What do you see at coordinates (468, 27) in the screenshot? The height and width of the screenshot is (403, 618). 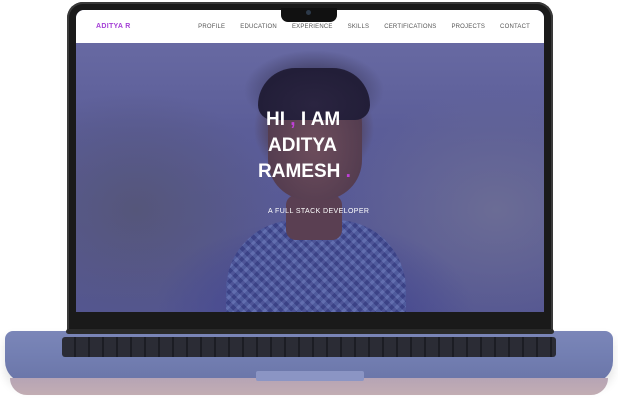 I see `nav-link-projects: PROJECTS` at bounding box center [468, 27].